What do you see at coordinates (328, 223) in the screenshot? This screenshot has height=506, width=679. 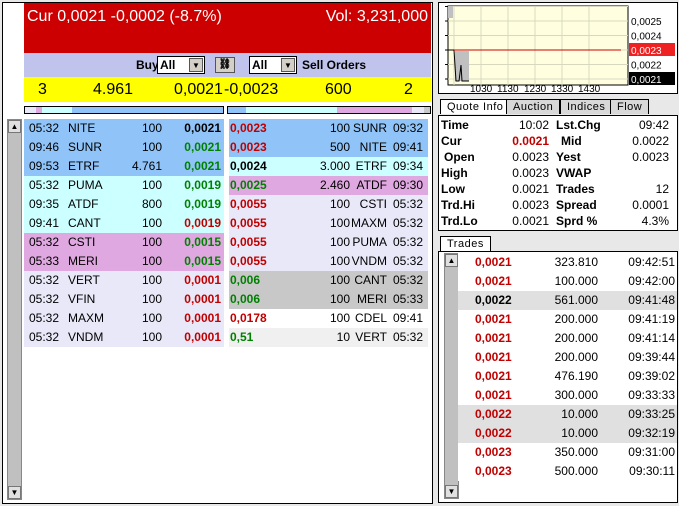 I see `sell-order-row: 0,0055 100 MAXM 05:32` at bounding box center [328, 223].